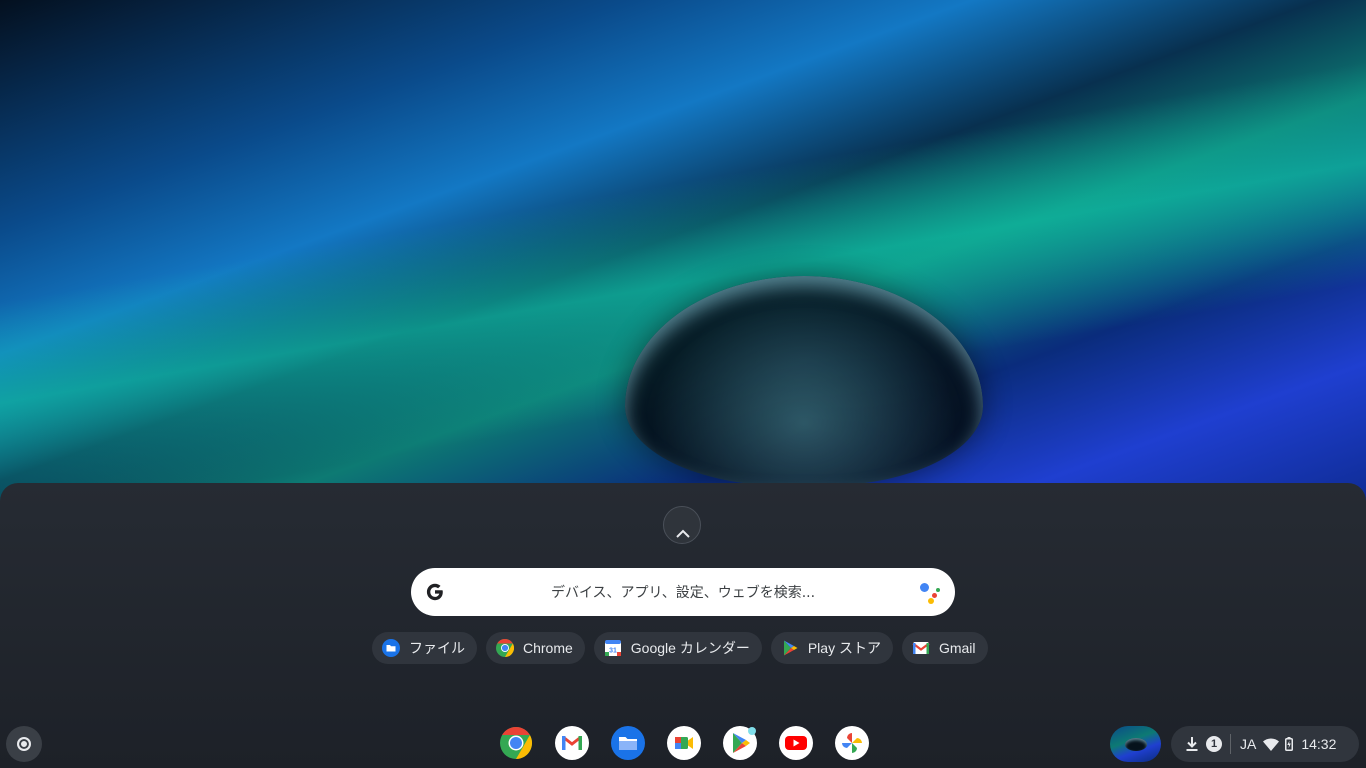  I want to click on google-calendar-icon: 31, so click(612, 648).